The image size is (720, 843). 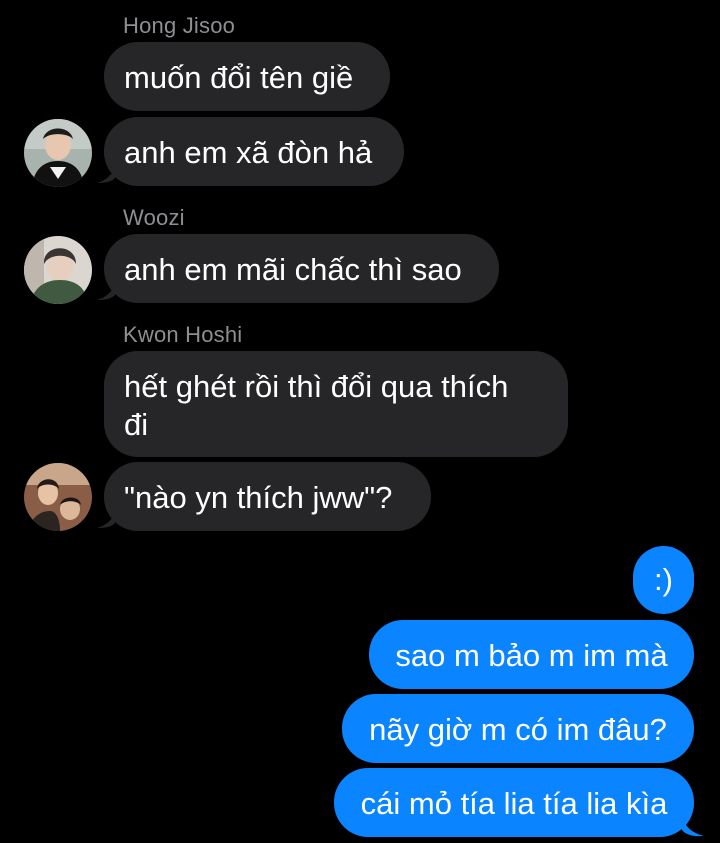 I want to click on message-bubble-outgoing: sao m bảo m im mà, so click(x=531, y=654).